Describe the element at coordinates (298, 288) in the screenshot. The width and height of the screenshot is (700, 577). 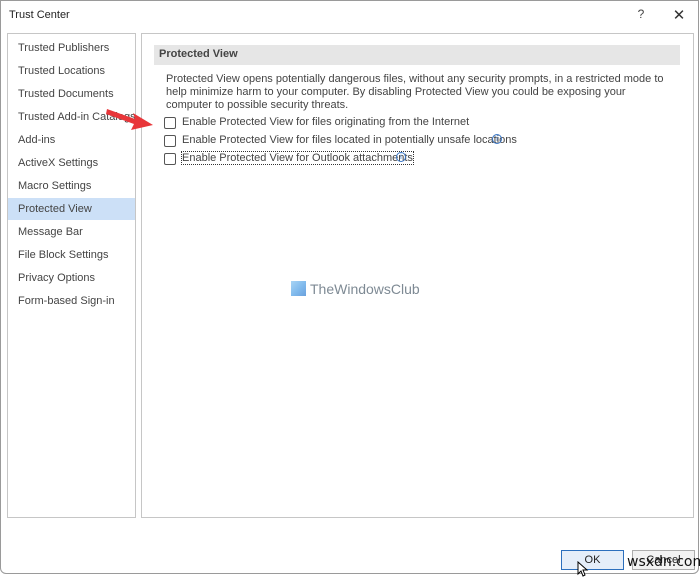
I see `thewindowsclub-logo-icon` at that location.